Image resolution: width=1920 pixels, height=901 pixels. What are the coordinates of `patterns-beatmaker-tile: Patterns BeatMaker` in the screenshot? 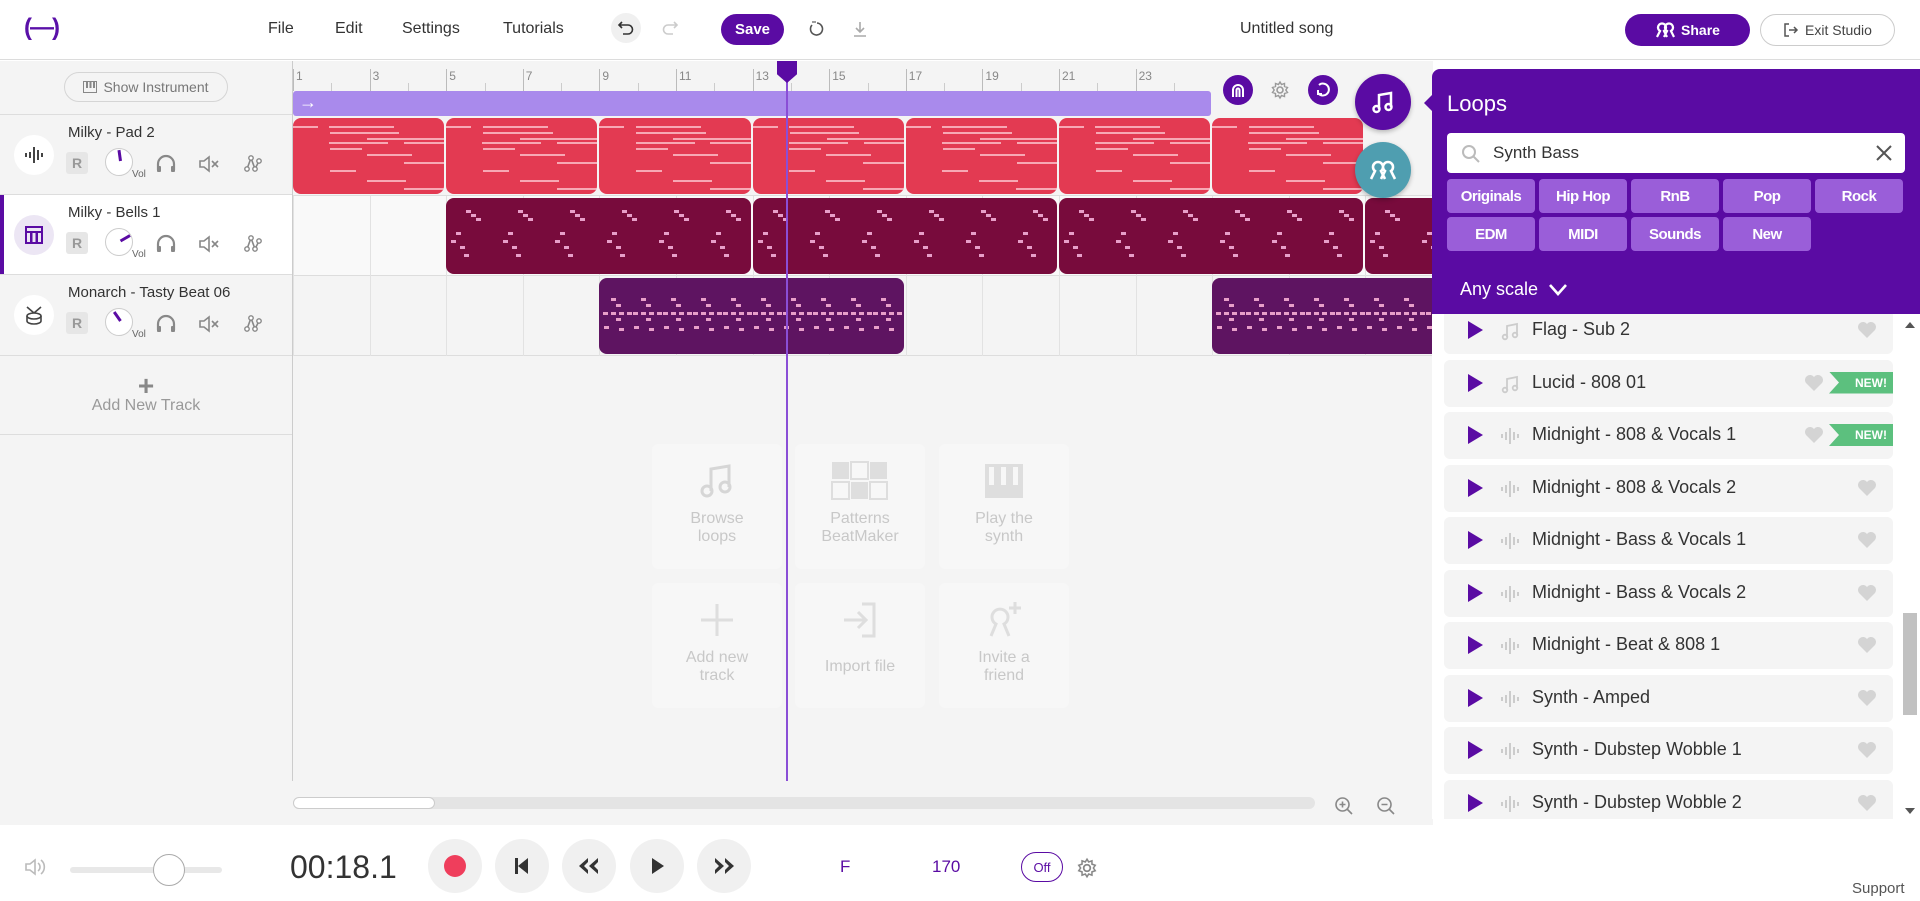 It's located at (860, 506).